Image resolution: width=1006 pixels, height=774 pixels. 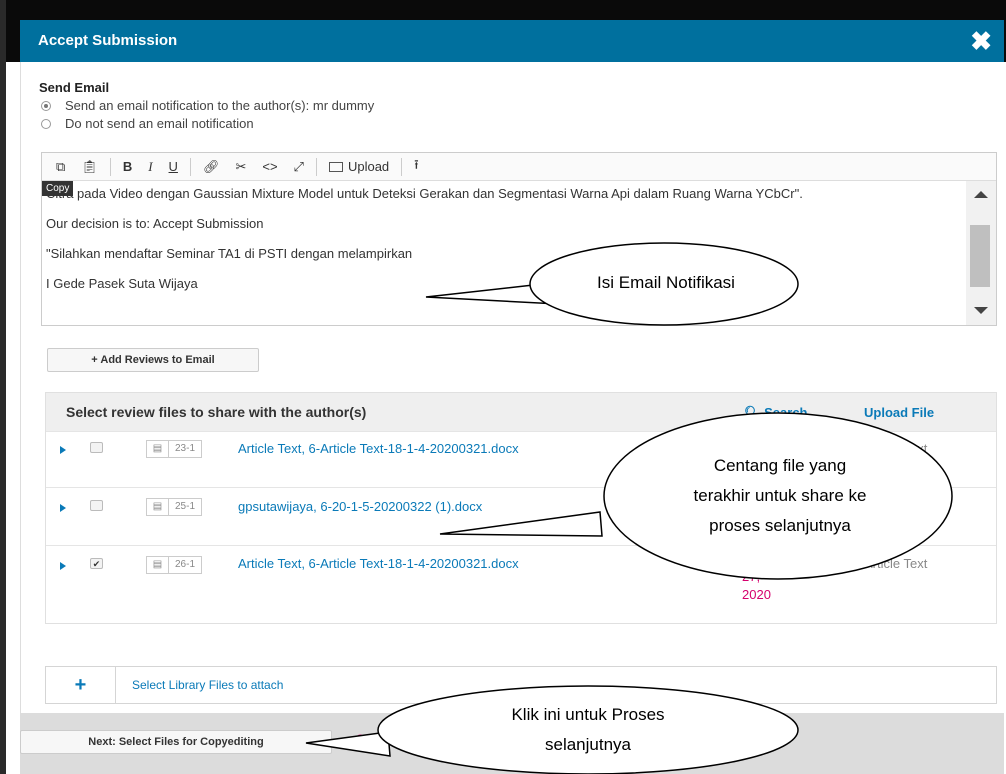 I want to click on cancel-link: Cancel, so click(x=373, y=739).